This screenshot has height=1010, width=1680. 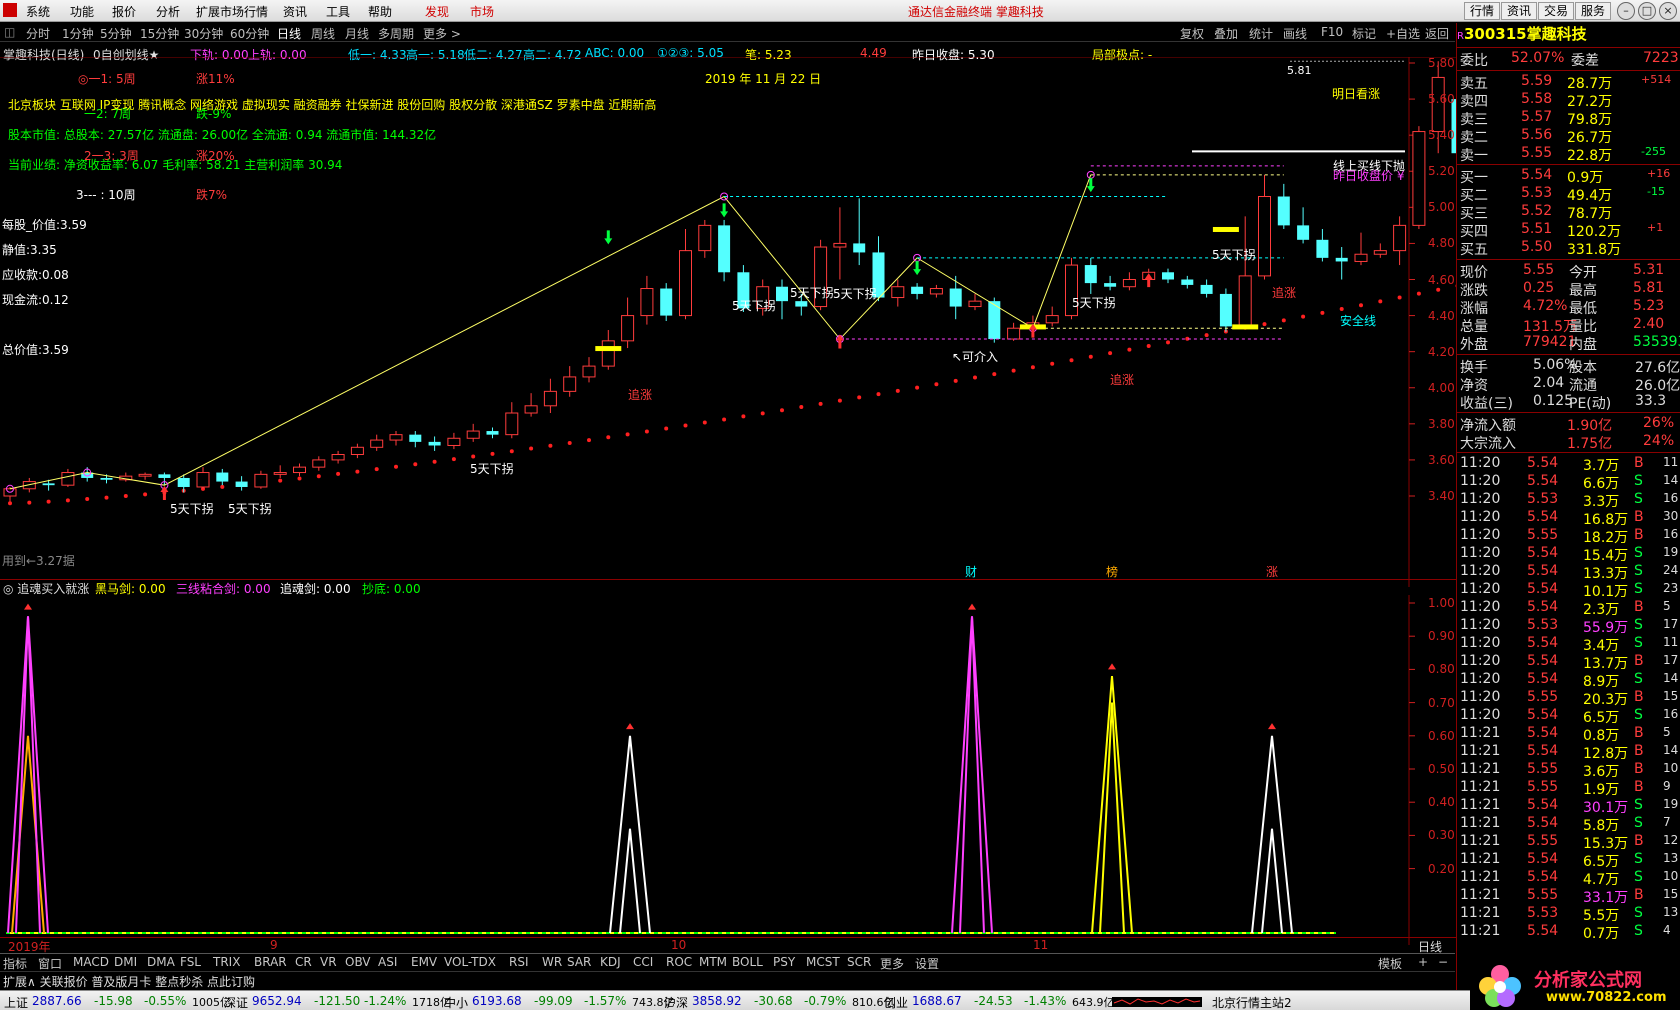 I want to click on performance-text: 当前业绩: 净资收益率: 6.07 毛利率: 58.21 主营利润率 30.94, so click(x=175, y=165).